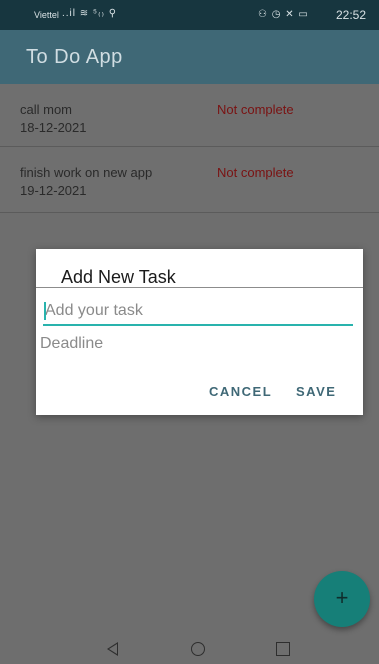 This screenshot has width=379, height=664. Describe the element at coordinates (46, 109) in the screenshot. I see `task-name: call mom` at that location.